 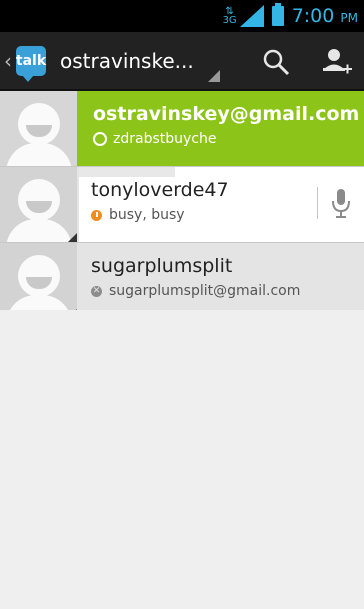 I want to click on contact-status: ✕ sugarplumsplit@gmail.com, so click(x=195, y=291).